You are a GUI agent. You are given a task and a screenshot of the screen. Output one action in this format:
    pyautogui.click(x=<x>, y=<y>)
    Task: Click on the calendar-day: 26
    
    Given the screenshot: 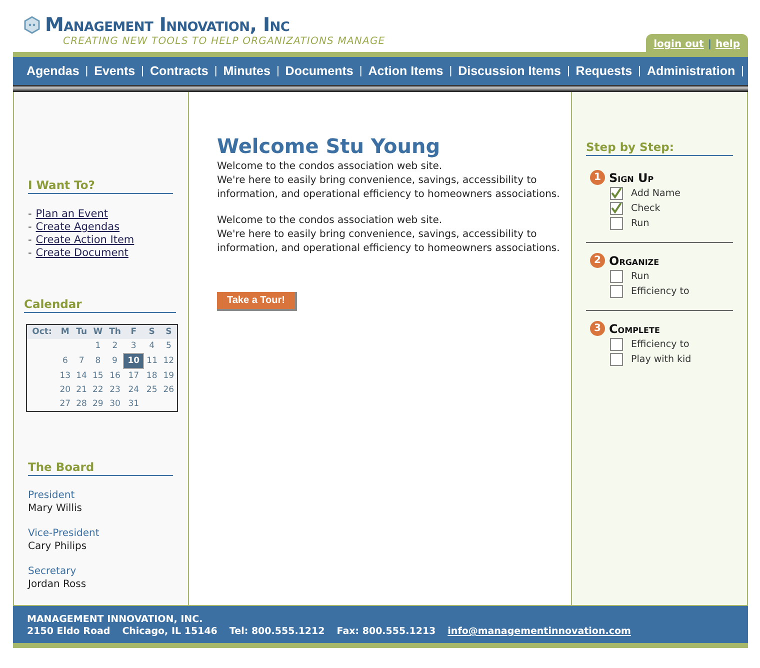 What is the action you would take?
    pyautogui.click(x=169, y=390)
    